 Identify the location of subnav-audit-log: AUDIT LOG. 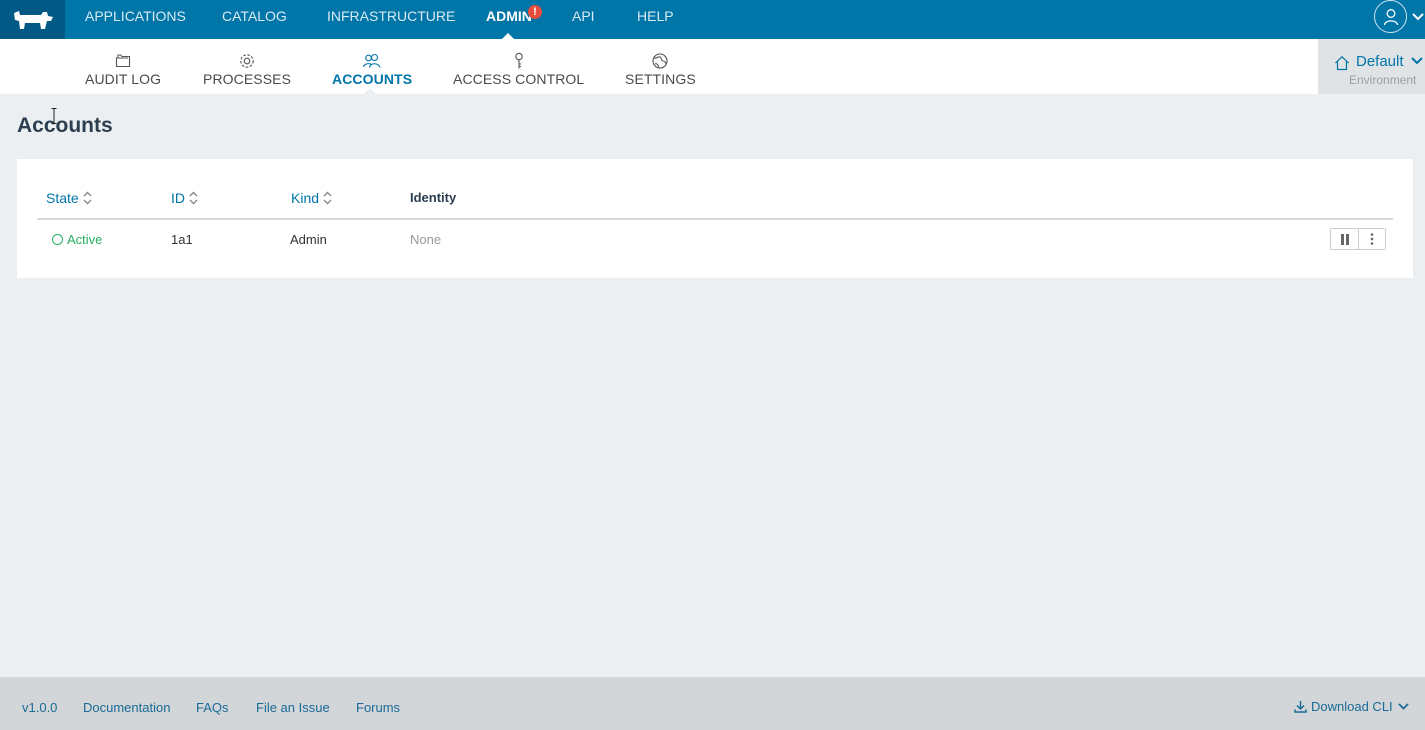
(123, 66).